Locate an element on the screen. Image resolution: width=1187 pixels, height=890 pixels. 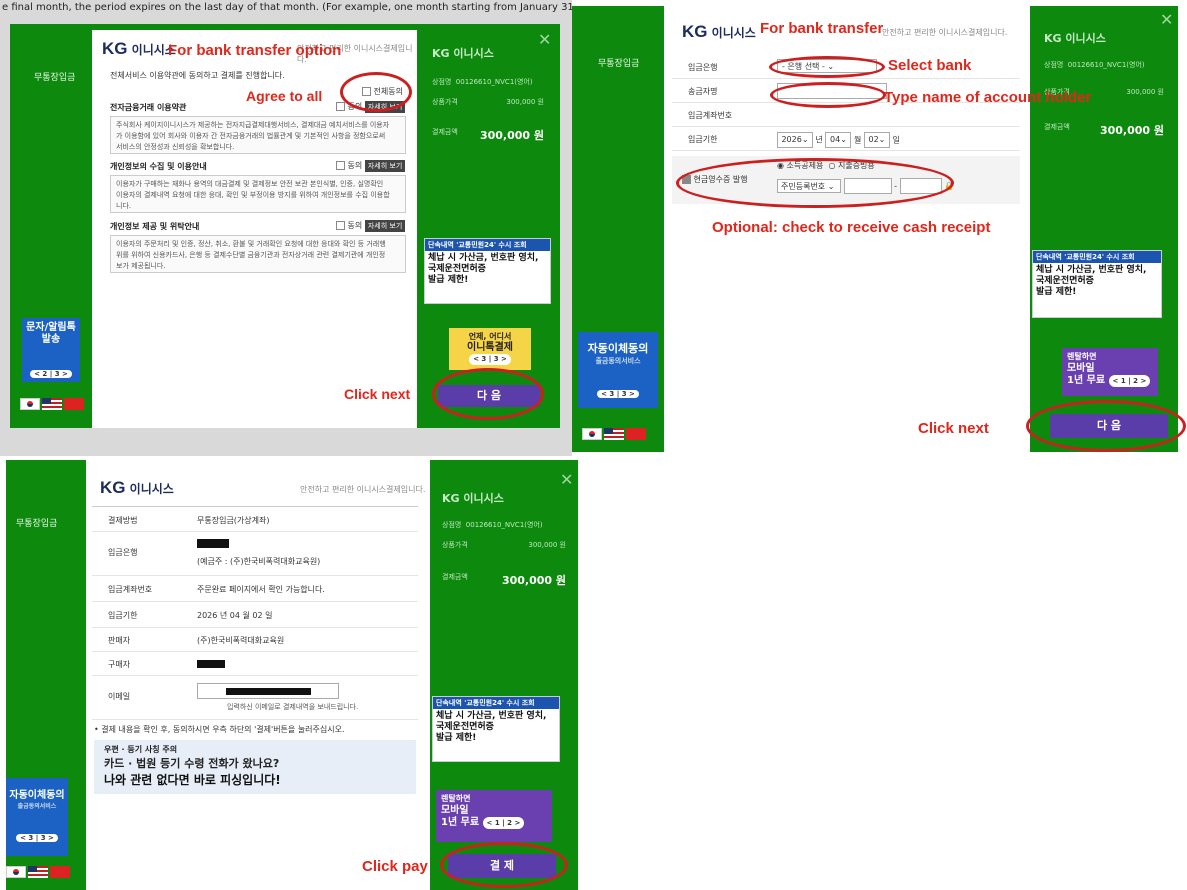
ad-sms: 문자/알림톡 발송 < 2 | 3 > is located at coordinates (51, 350).